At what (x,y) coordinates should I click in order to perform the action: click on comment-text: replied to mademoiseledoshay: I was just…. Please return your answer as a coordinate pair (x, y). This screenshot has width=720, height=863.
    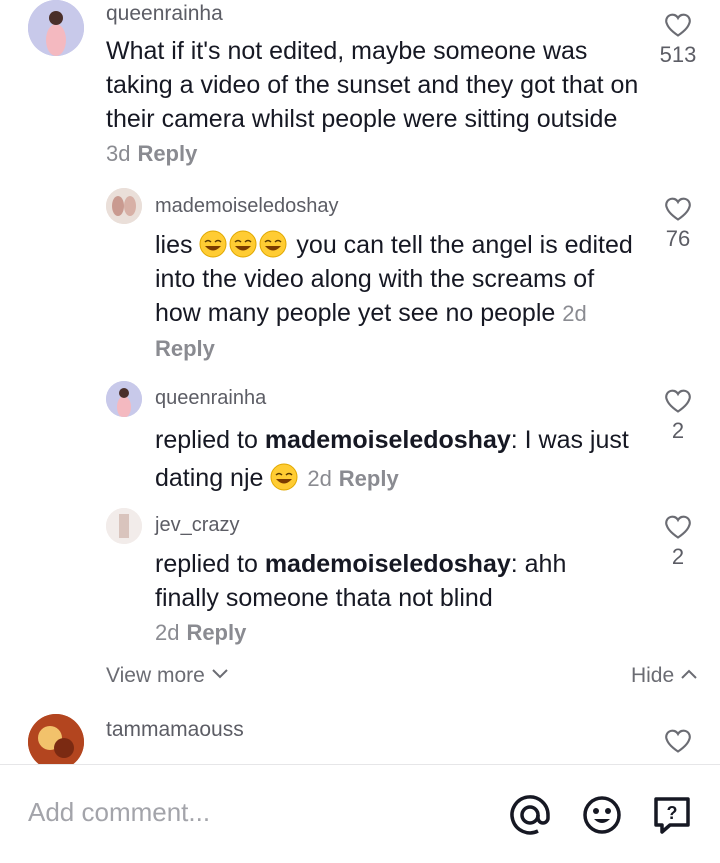
    Looking at the image, I should click on (392, 459).